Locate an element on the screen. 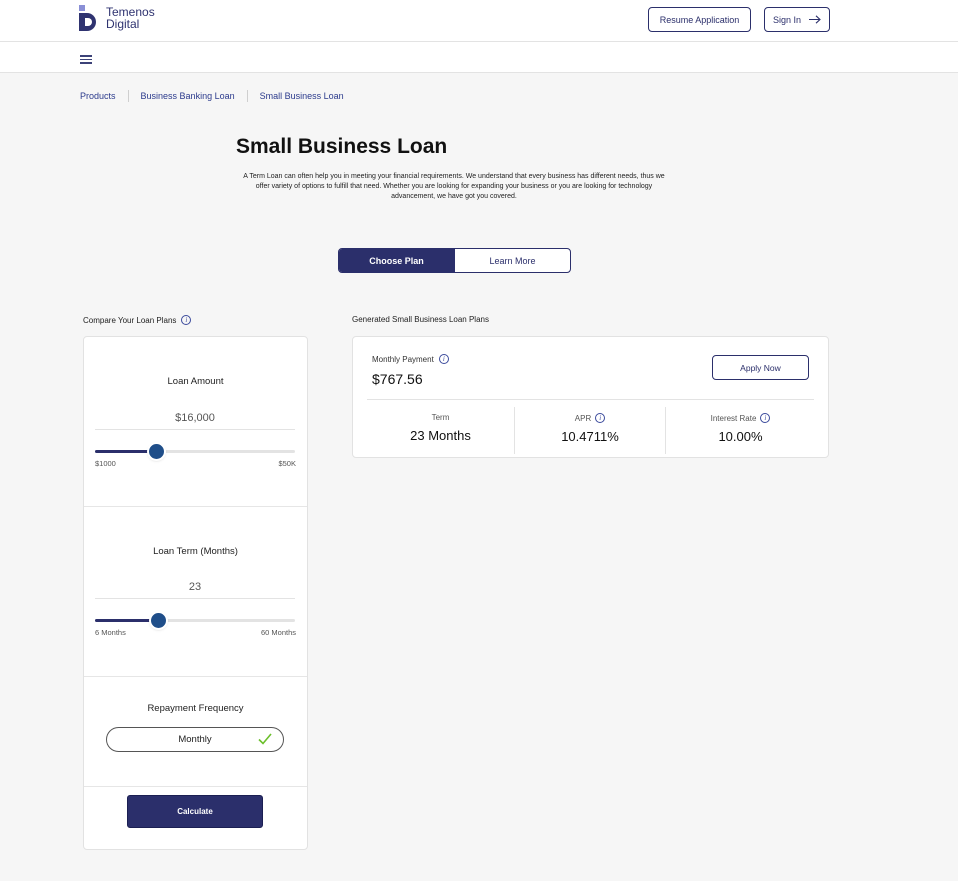 Image resolution: width=958 pixels, height=881 pixels. loan-amount-value: $16,000 is located at coordinates (195, 421).